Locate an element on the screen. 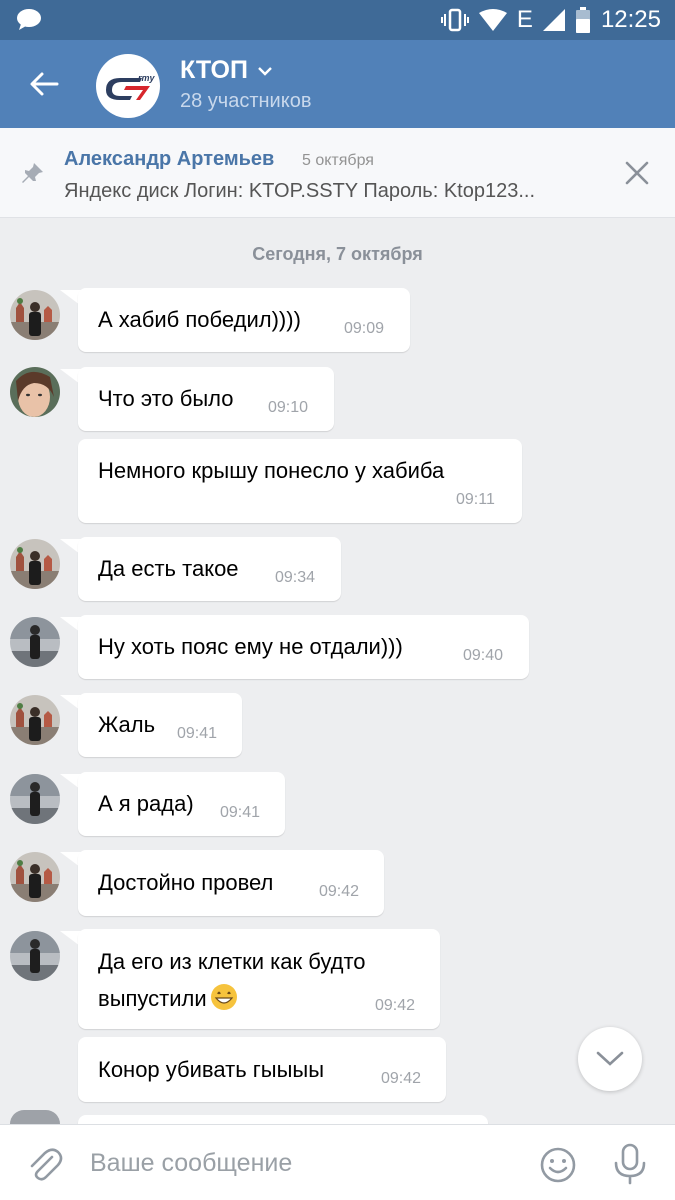  scroll-down-button is located at coordinates (610, 1059).